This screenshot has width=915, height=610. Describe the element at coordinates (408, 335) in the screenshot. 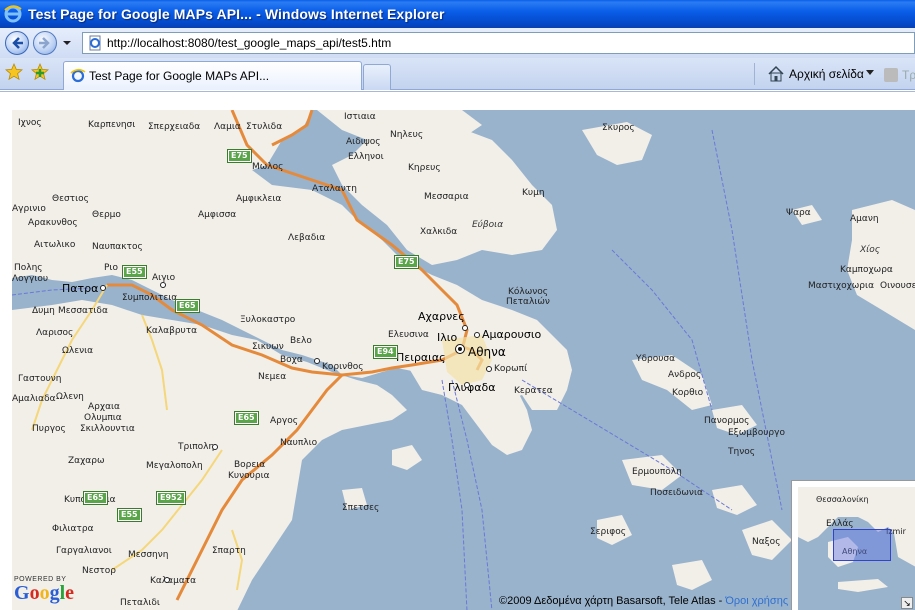

I see `map-label: Ελευσινα` at that location.